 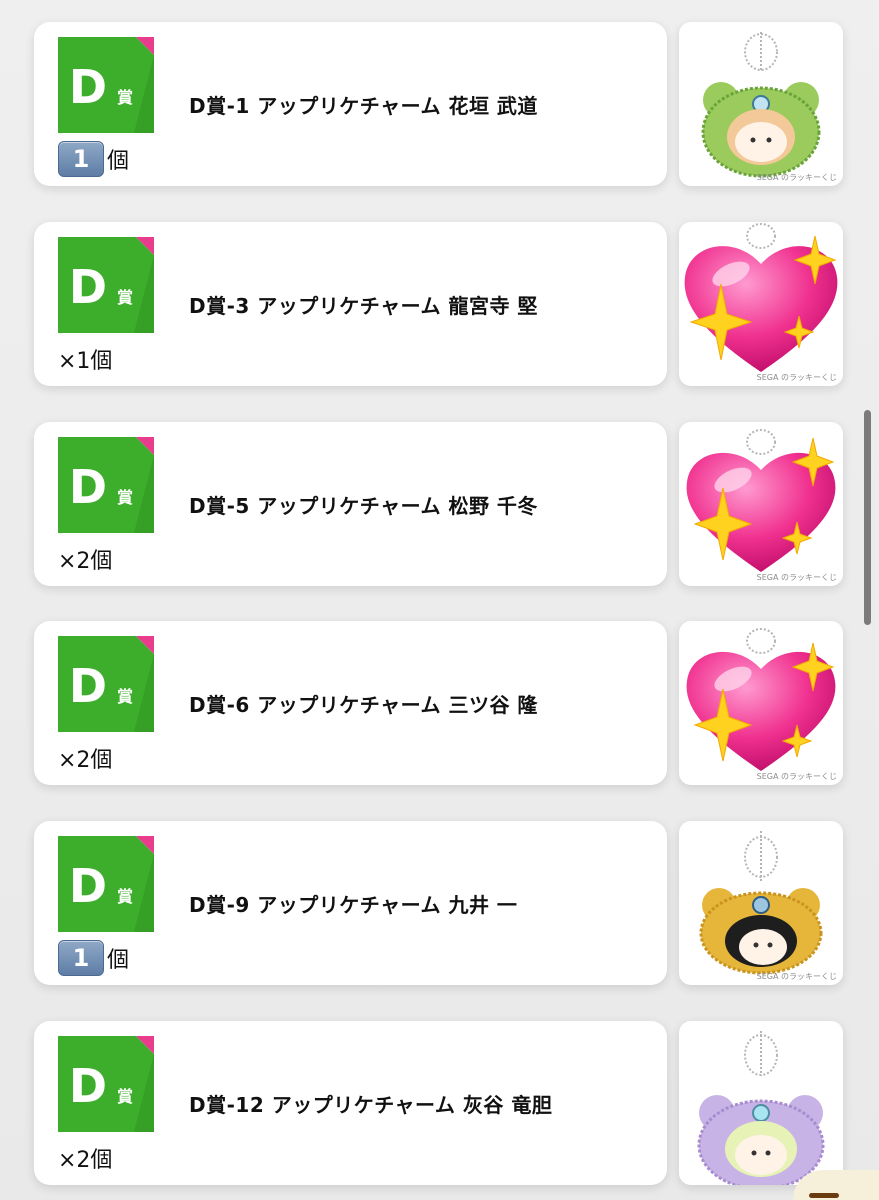 I want to click on prize-card: D 賞 D賞-12 アップリケチャーム 灰谷 竜胆 ×2個, so click(x=350, y=1103).